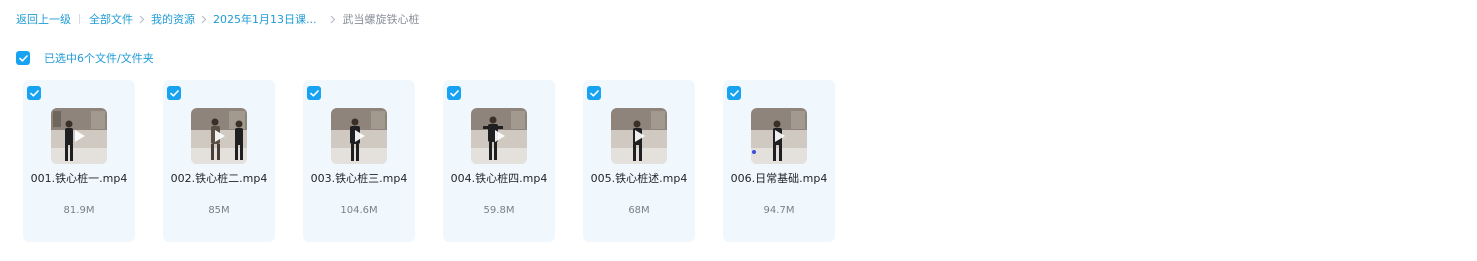 The width and height of the screenshot is (1477, 261). What do you see at coordinates (173, 19) in the screenshot?
I see `breadcrumb-item-my-resources: 我的资源` at bounding box center [173, 19].